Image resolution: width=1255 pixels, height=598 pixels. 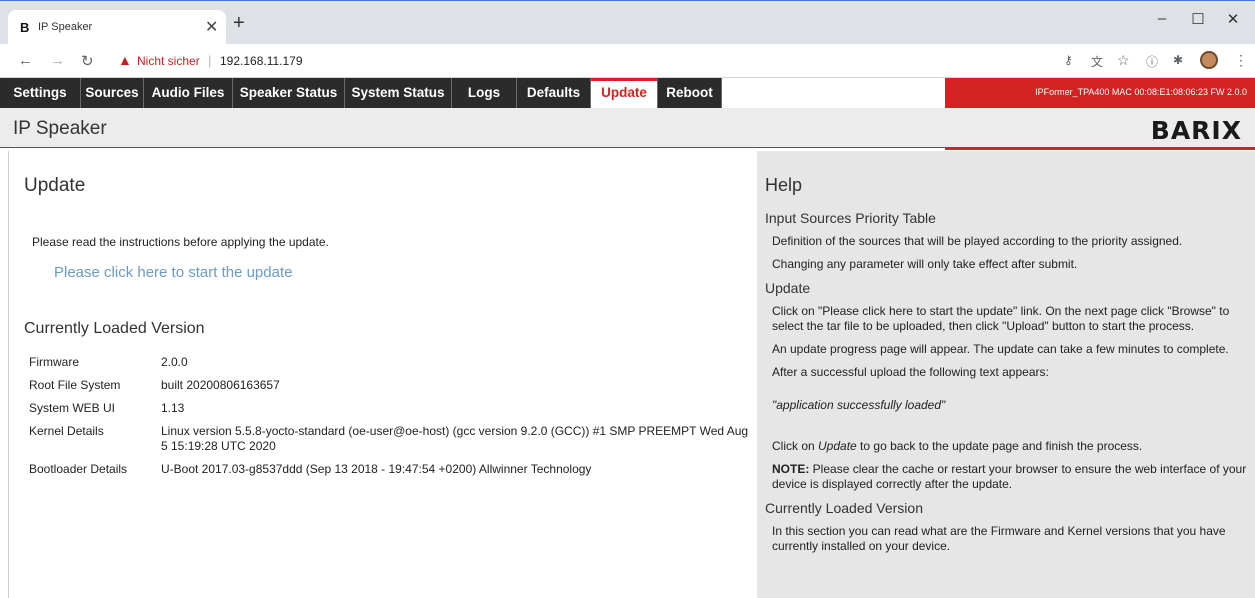 I want to click on tab-update: Update, so click(x=624, y=93).